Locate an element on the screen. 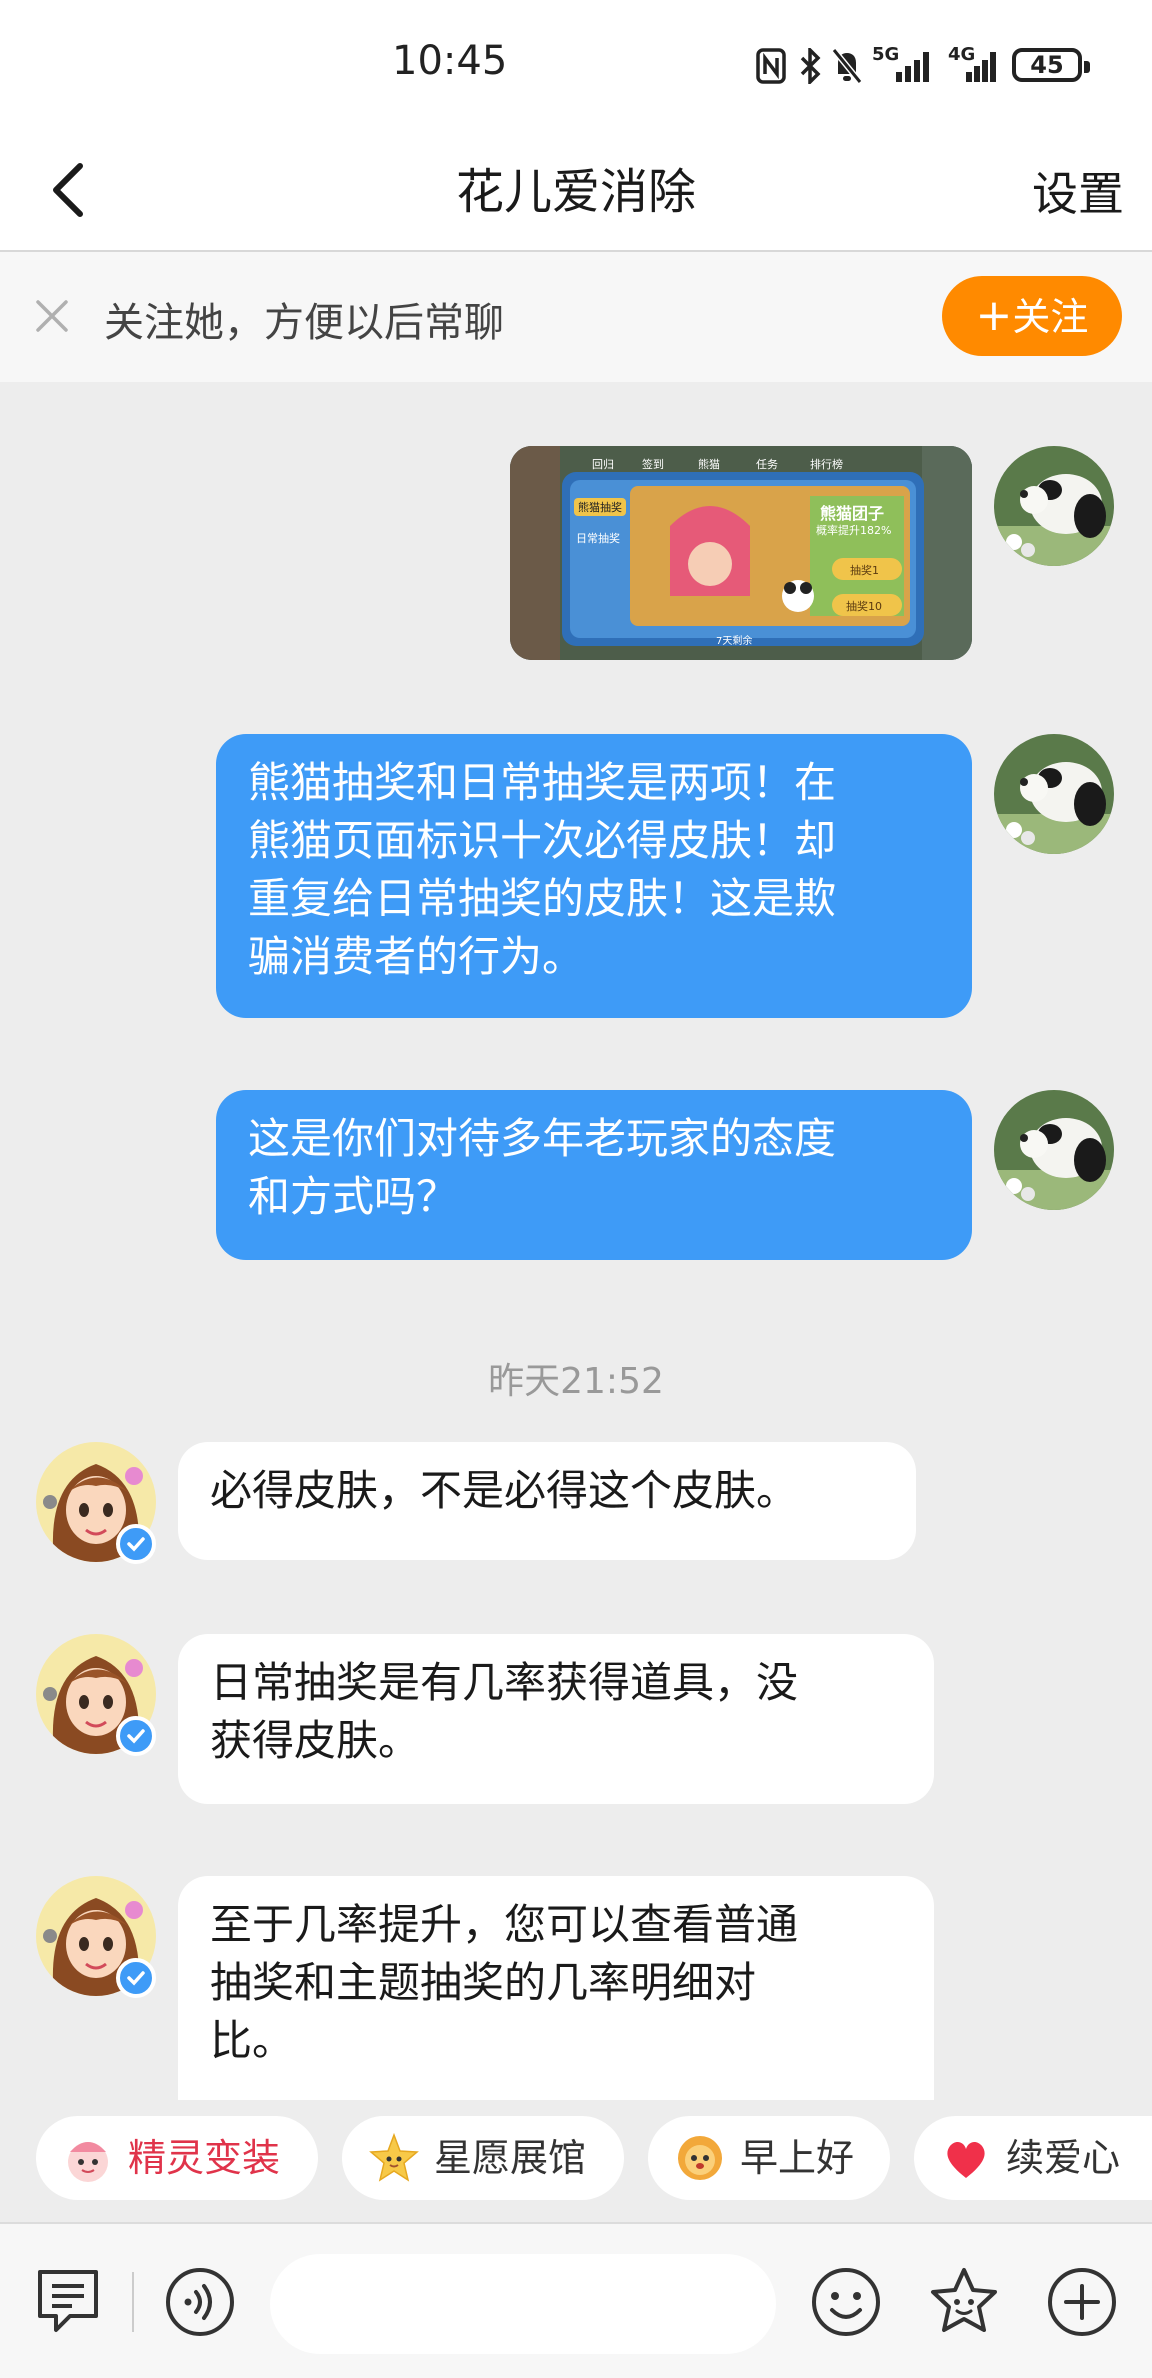 The width and height of the screenshot is (1152, 2378). chat-input-bar is located at coordinates (576, 2300).